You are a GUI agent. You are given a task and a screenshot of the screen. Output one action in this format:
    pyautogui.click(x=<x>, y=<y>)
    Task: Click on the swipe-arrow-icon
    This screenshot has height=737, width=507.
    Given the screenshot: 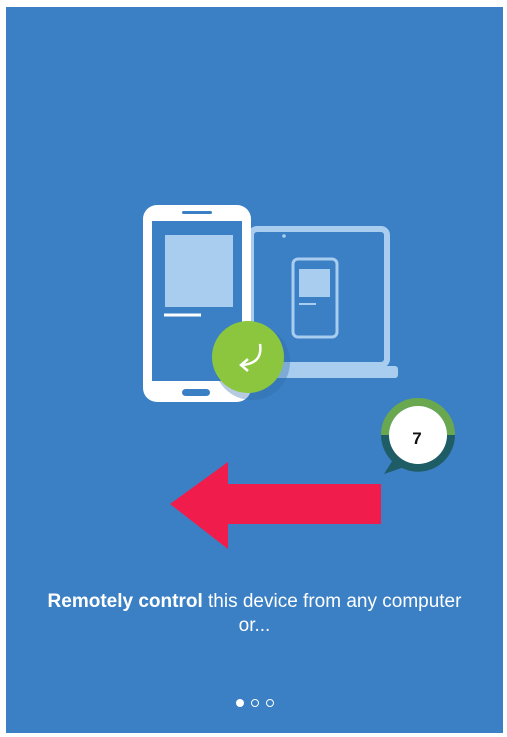 What is the action you would take?
    pyautogui.click(x=275, y=505)
    